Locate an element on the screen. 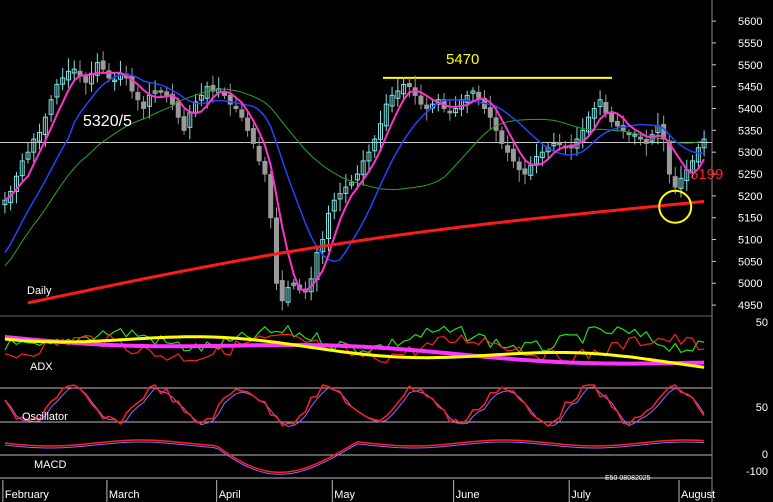 The height and width of the screenshot is (502, 773). price-tick-label: 5350 is located at coordinates (750, 131).